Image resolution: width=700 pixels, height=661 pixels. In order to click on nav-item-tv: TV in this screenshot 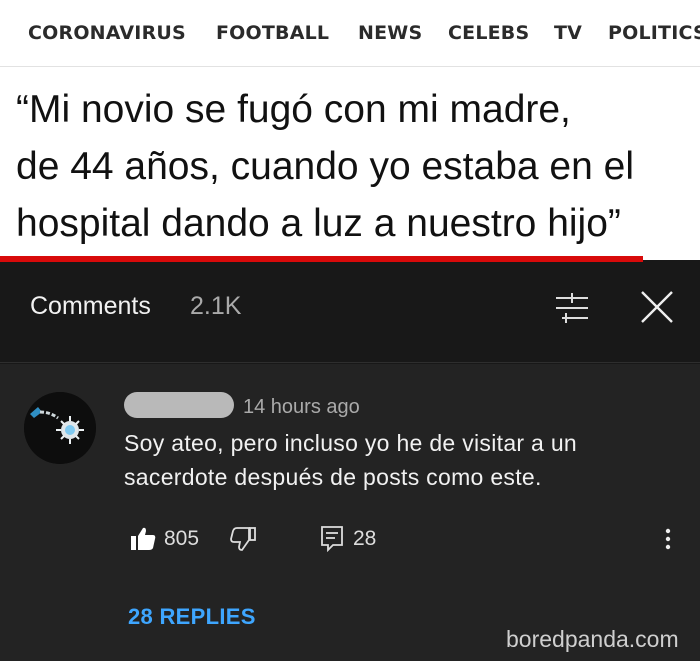, I will do `click(568, 33)`.